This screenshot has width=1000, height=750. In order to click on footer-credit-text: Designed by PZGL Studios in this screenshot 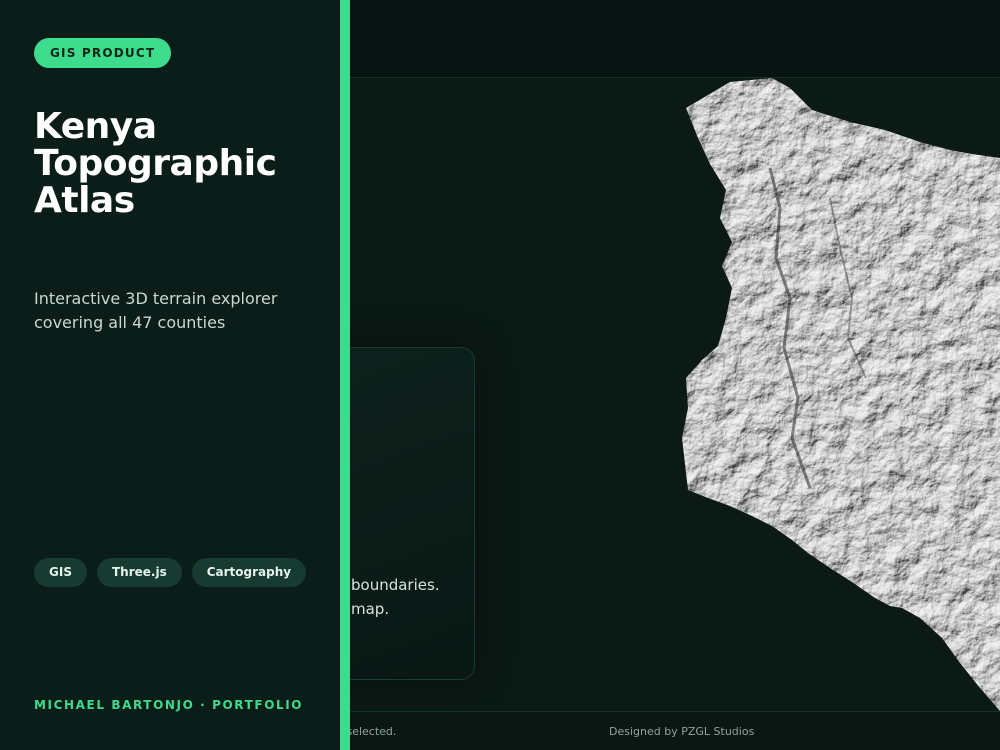, I will do `click(682, 731)`.